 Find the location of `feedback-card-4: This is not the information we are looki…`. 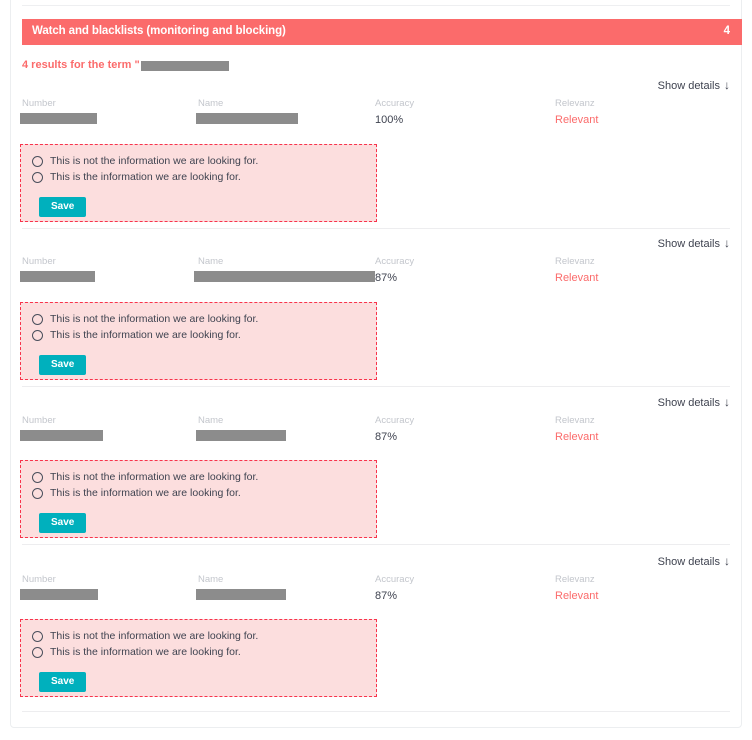

feedback-card-4: This is not the information we are looki… is located at coordinates (198, 658).